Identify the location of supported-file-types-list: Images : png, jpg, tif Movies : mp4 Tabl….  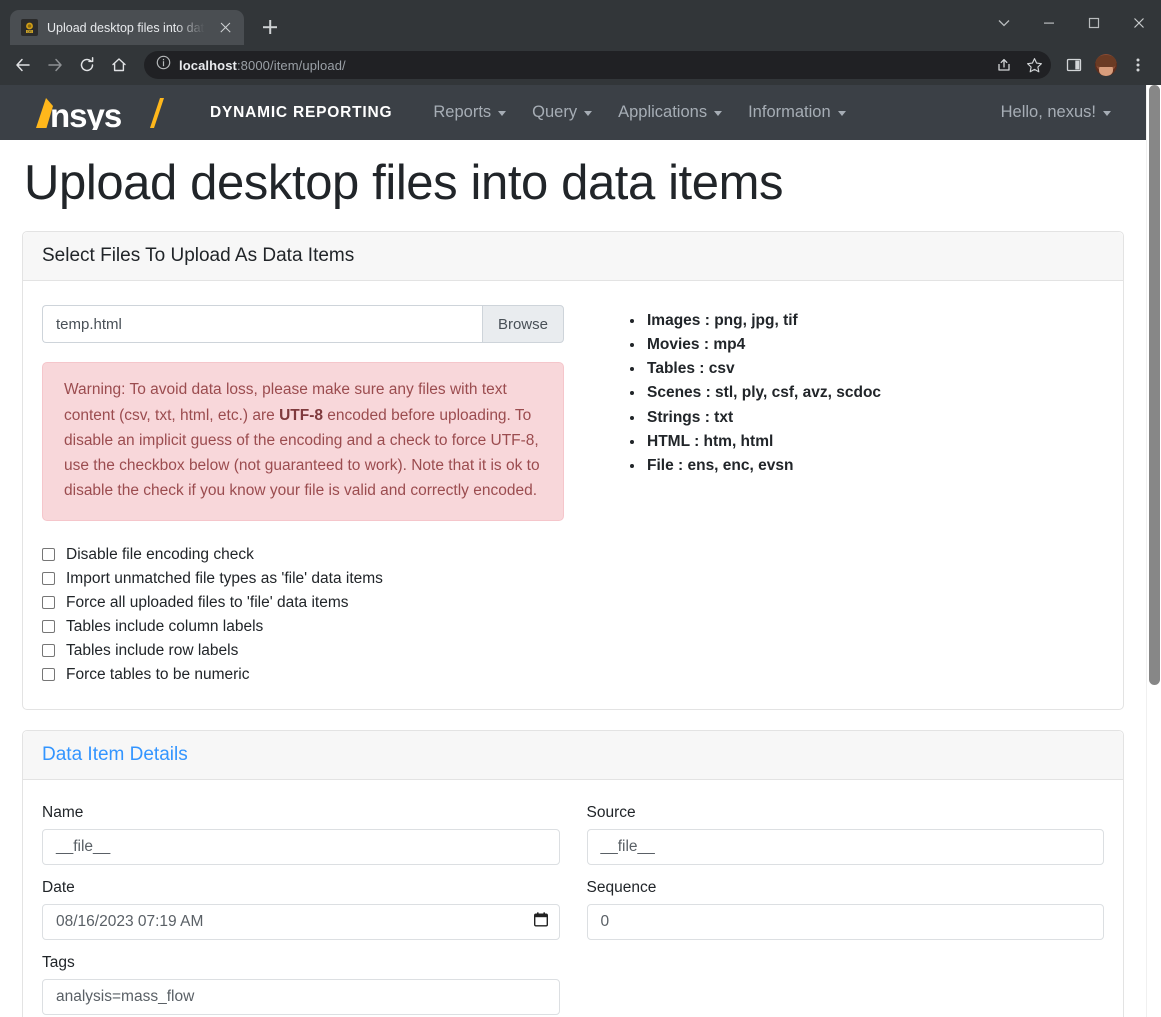
(864, 393).